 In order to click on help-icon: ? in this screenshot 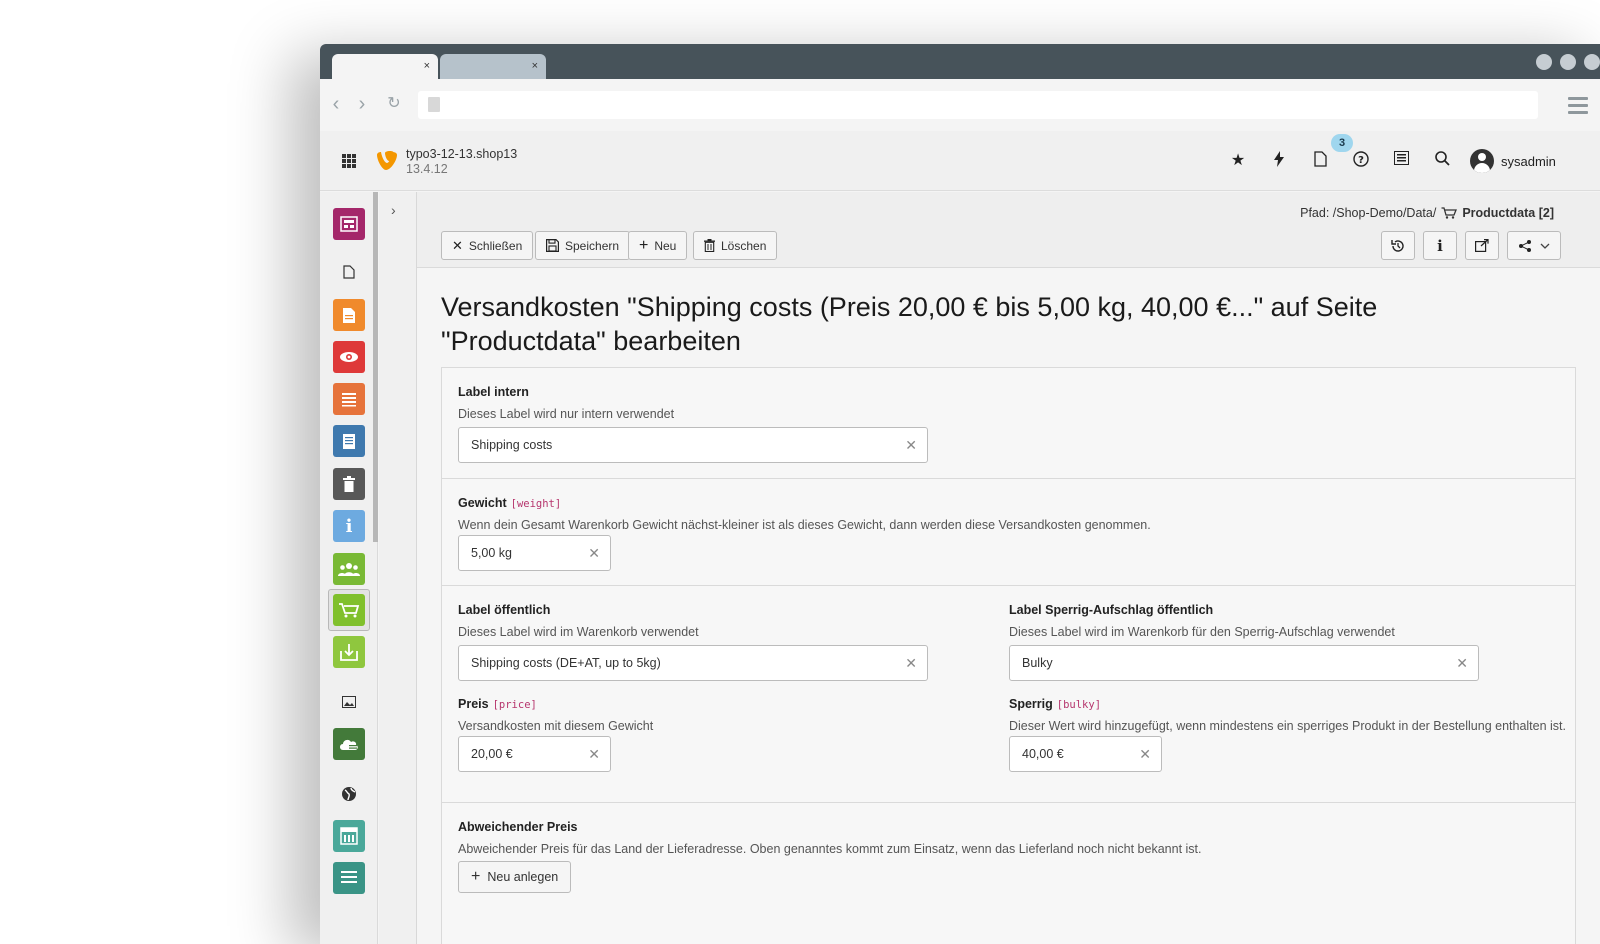, I will do `click(1361, 161)`.